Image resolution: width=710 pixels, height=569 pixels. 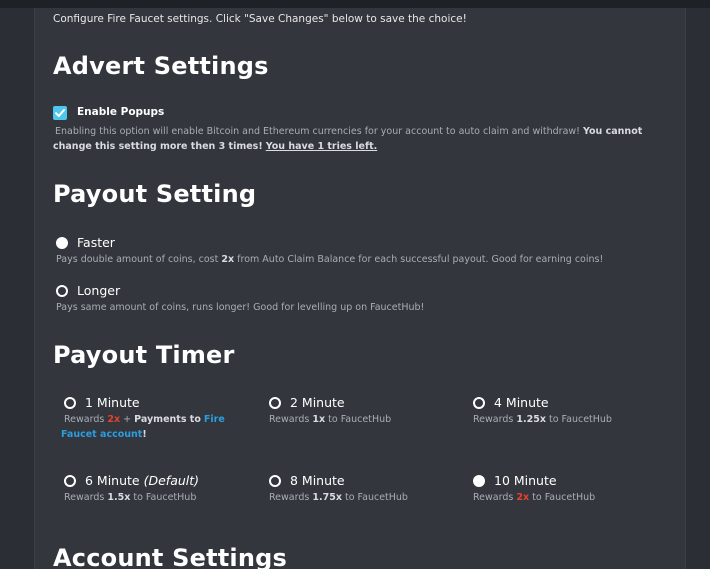 I want to click on check-icon, so click(x=60, y=113).